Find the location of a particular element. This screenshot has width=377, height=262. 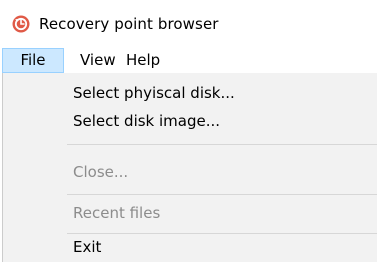

menu-help: Help is located at coordinates (143, 60).